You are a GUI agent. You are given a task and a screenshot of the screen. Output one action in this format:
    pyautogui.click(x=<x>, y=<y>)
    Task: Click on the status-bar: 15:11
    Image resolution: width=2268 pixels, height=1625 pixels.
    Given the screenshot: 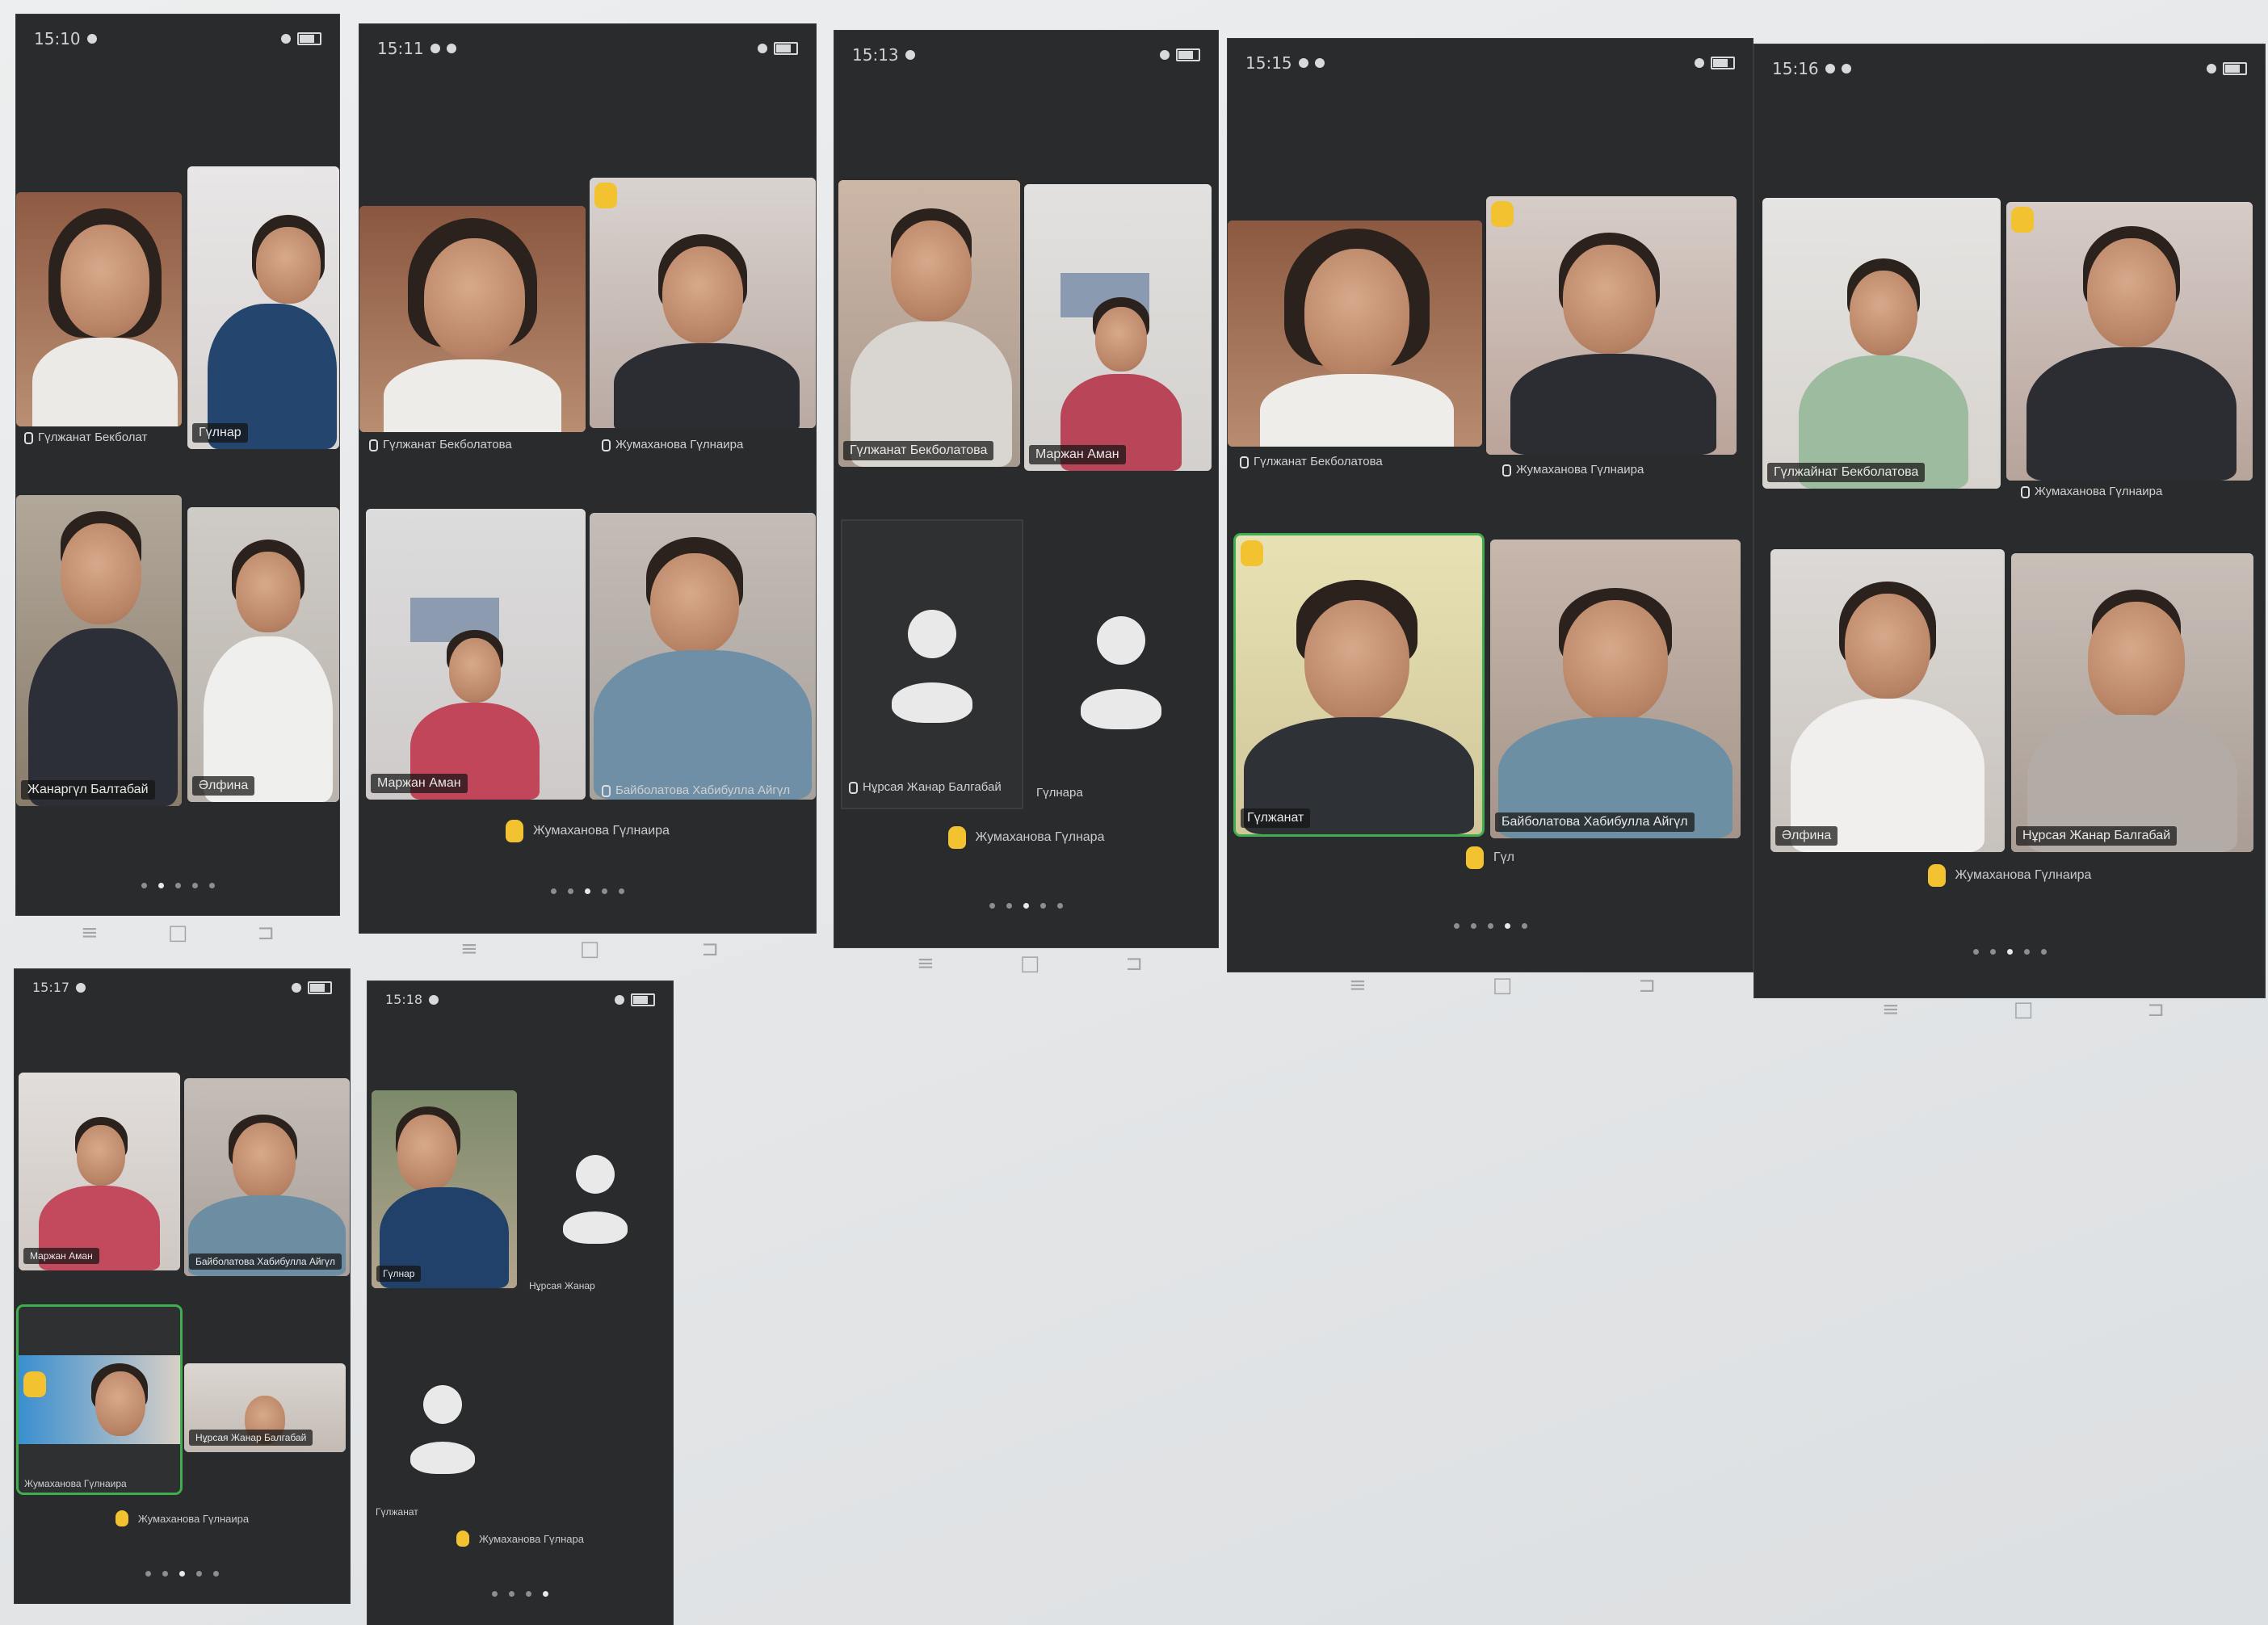 What is the action you would take?
    pyautogui.click(x=587, y=48)
    